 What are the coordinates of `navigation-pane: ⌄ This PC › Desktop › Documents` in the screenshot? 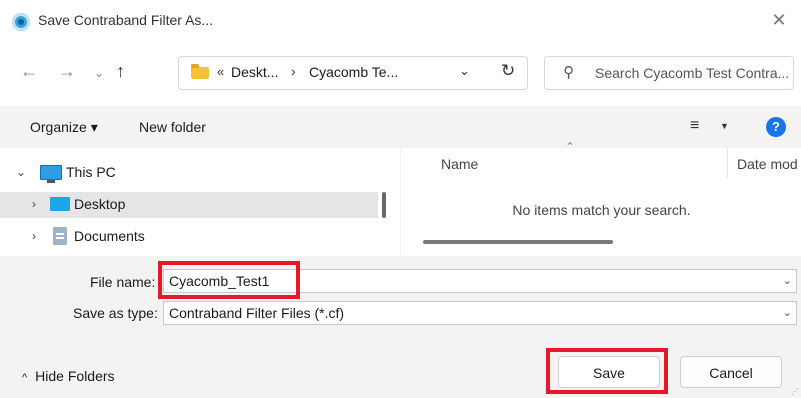 It's located at (198, 202).